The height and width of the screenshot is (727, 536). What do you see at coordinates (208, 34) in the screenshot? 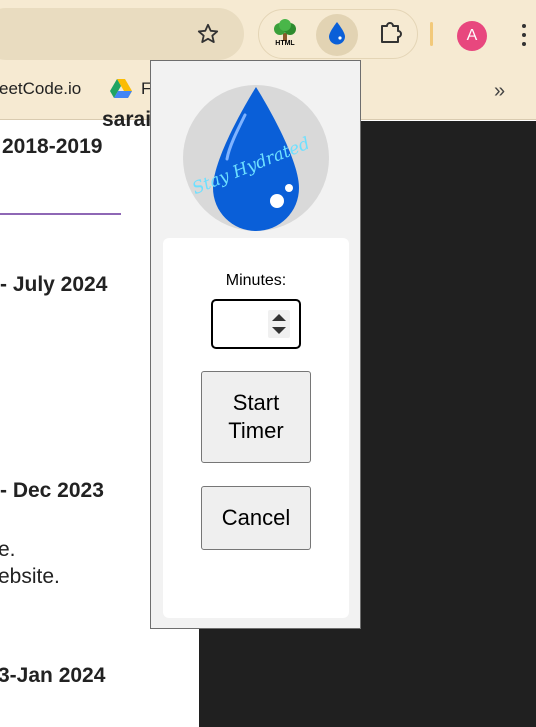
I see `bookmark-star-icon` at bounding box center [208, 34].